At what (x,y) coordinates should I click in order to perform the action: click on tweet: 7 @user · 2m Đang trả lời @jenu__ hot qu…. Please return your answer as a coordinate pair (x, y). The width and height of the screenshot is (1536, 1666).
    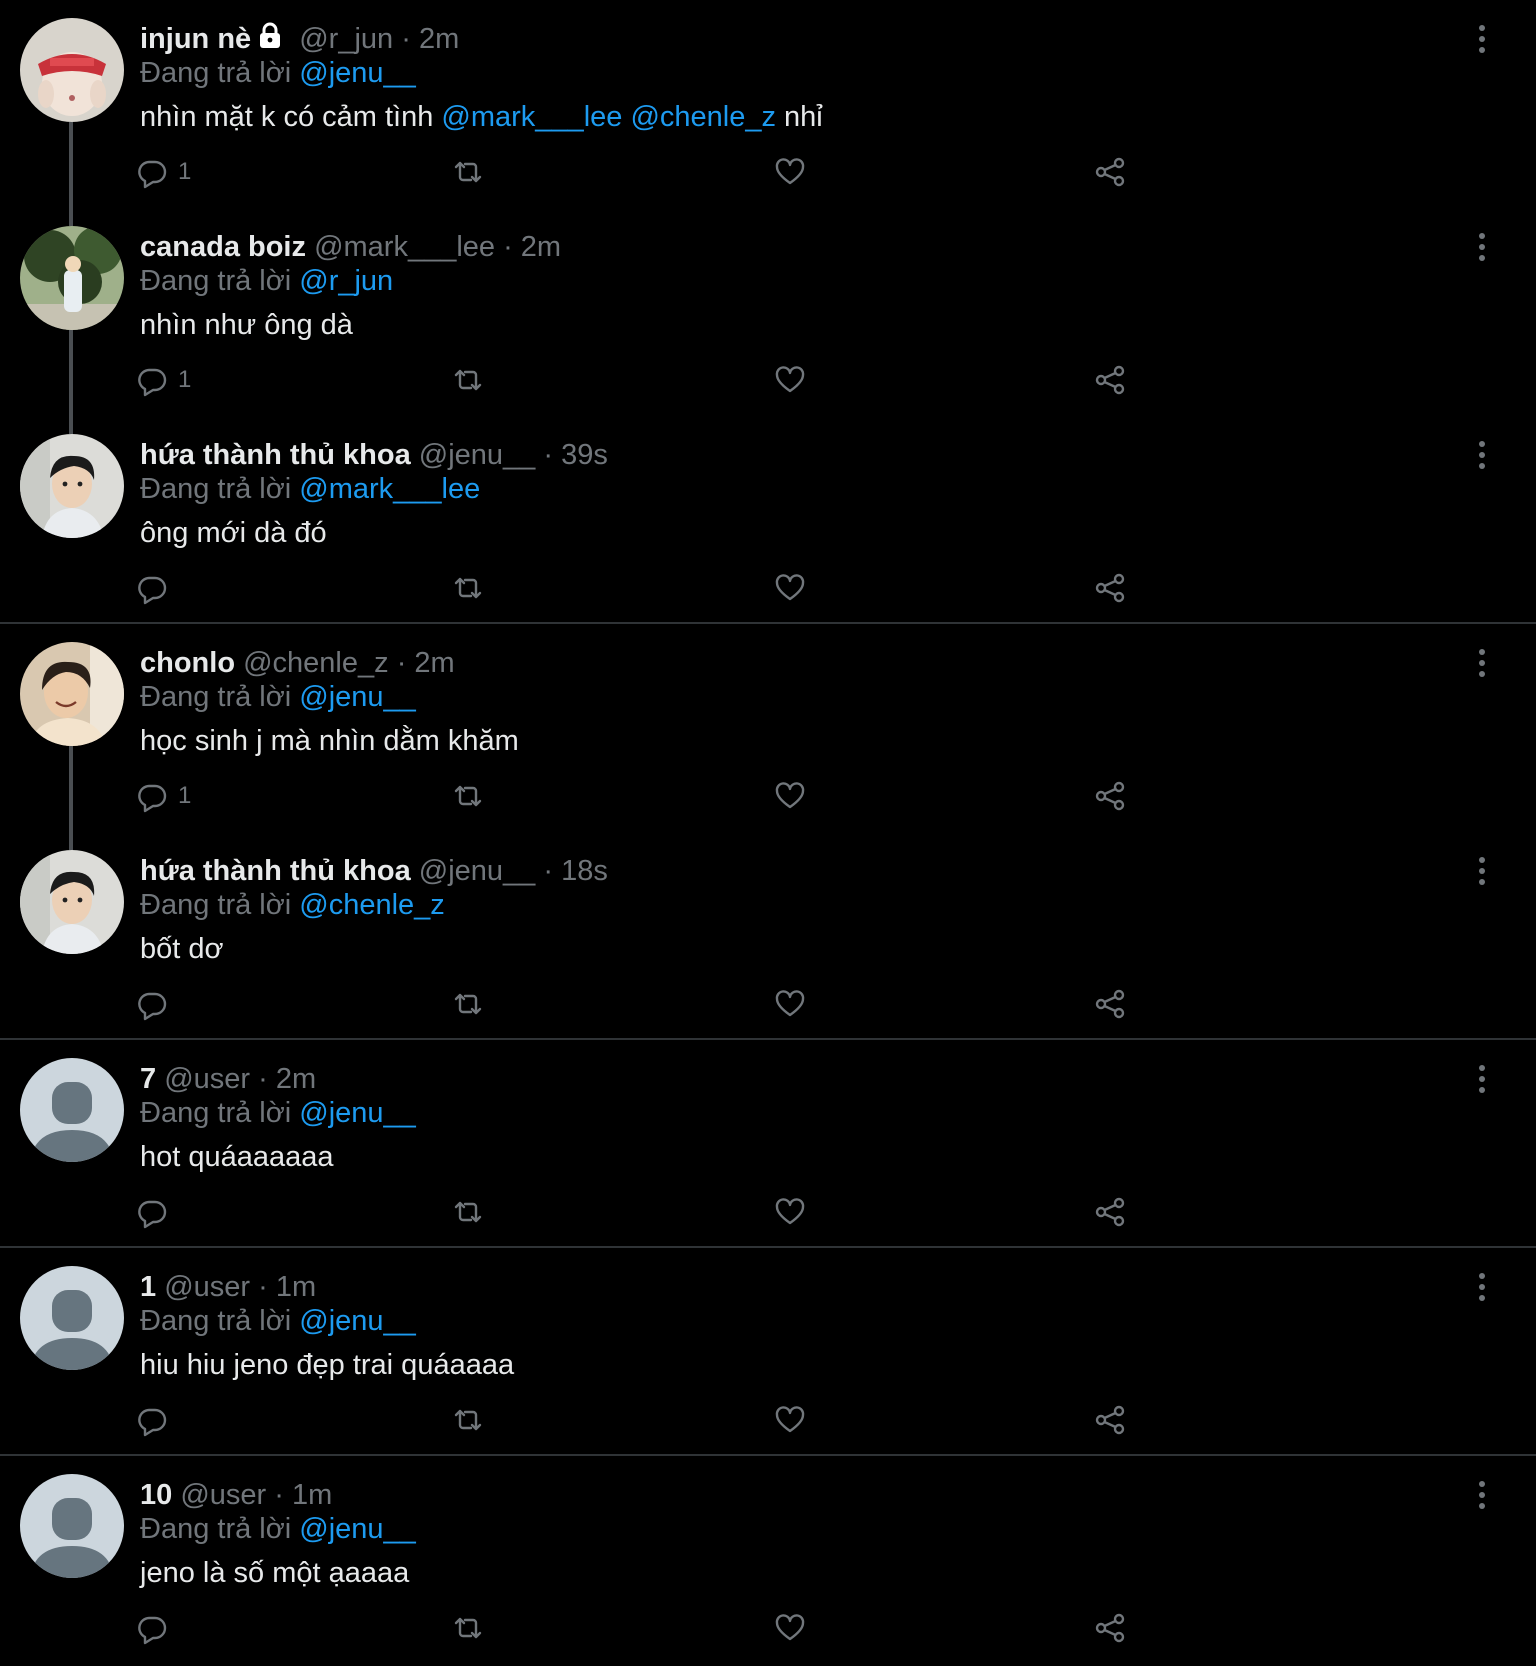
    Looking at the image, I should click on (768, 1144).